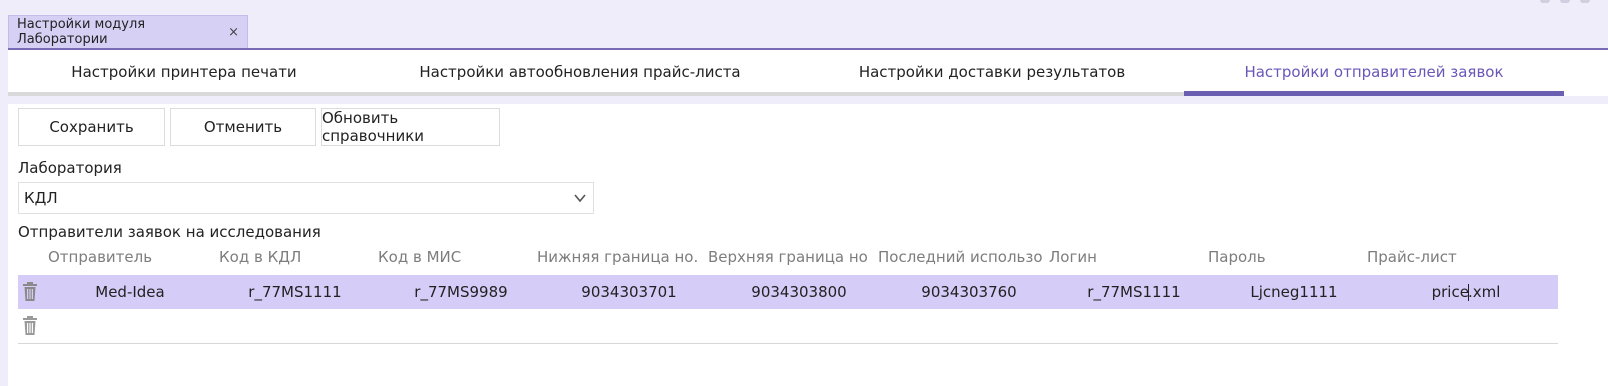 The image size is (1608, 386). What do you see at coordinates (184, 72) in the screenshot?
I see `tab-printer-settings: Настройки принтера печати` at bounding box center [184, 72].